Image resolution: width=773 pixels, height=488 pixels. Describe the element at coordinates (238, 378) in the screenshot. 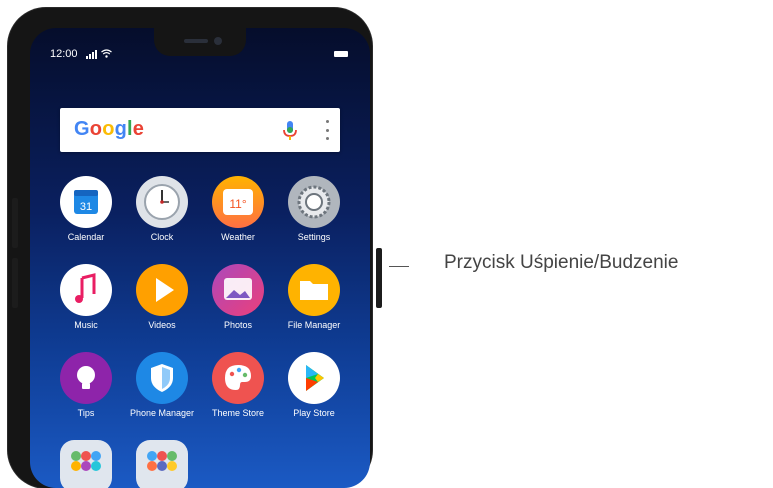

I see `theme-store-icon` at that location.